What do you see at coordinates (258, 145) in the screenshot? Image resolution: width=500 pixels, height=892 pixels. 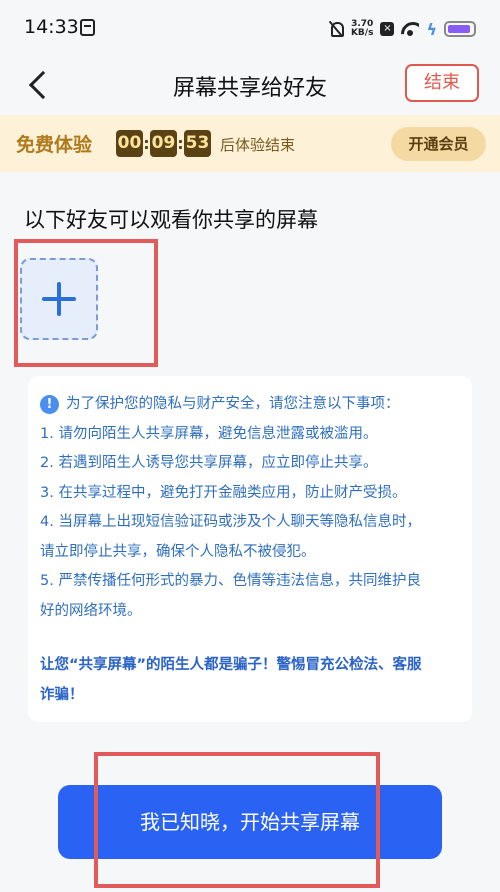 I see `trial-end-text: 后体验结束` at bounding box center [258, 145].